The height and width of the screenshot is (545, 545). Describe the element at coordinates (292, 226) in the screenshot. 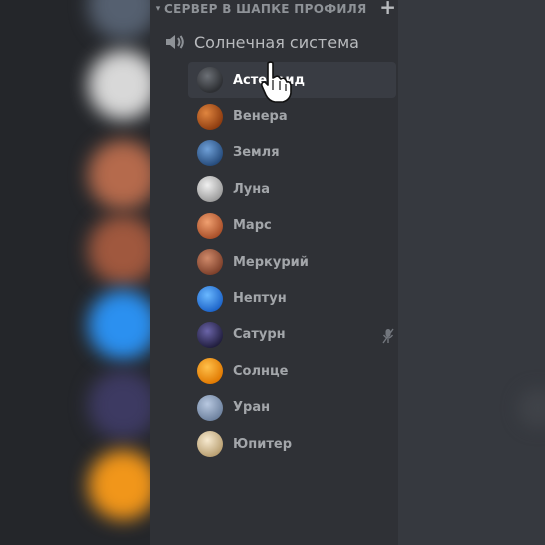

I see `voice-member: Марс` at that location.